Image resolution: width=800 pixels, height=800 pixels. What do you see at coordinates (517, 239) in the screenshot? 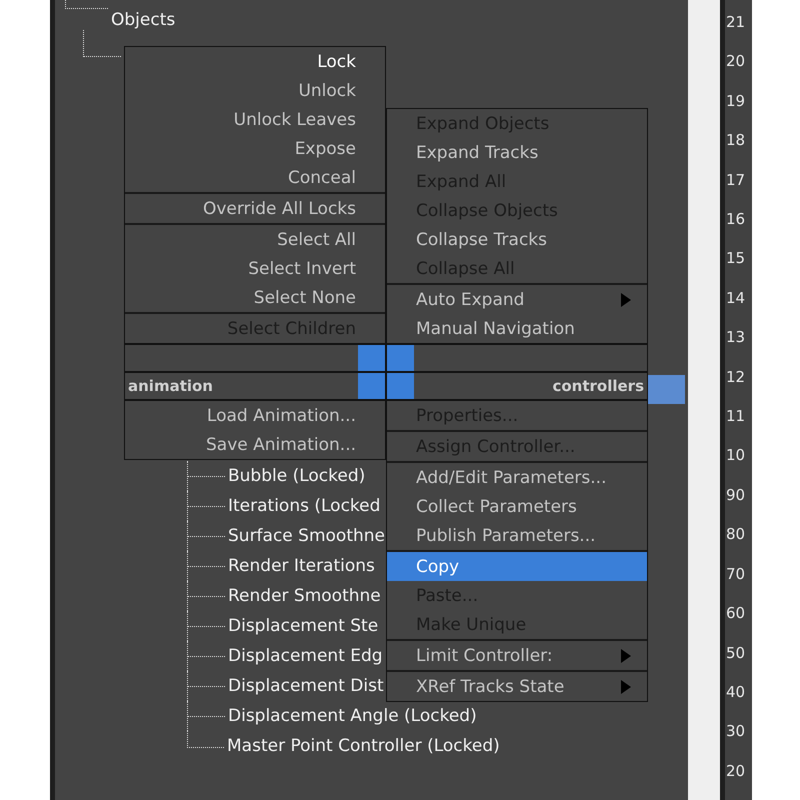
I see `menu-item: Collapse Tracks` at bounding box center [517, 239].